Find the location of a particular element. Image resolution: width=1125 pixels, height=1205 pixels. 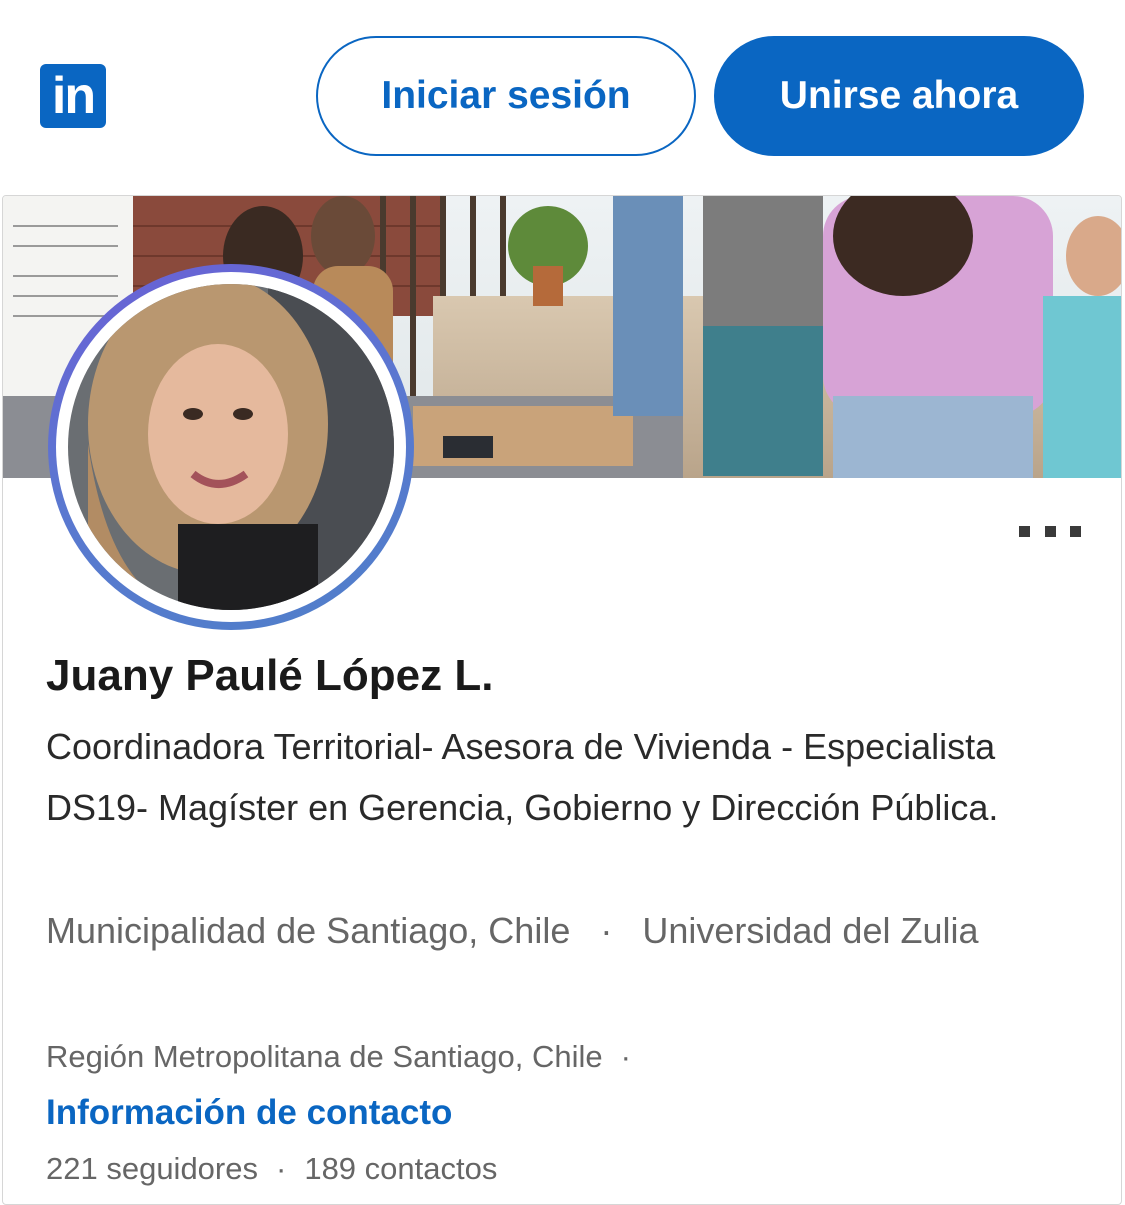

signin-button: Iniciar sesión is located at coordinates (506, 96).